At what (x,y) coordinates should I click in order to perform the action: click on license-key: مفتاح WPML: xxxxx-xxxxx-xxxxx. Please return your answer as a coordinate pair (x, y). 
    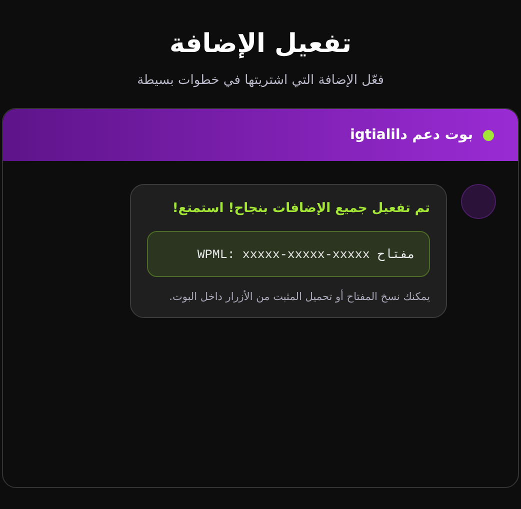
    Looking at the image, I should click on (306, 254).